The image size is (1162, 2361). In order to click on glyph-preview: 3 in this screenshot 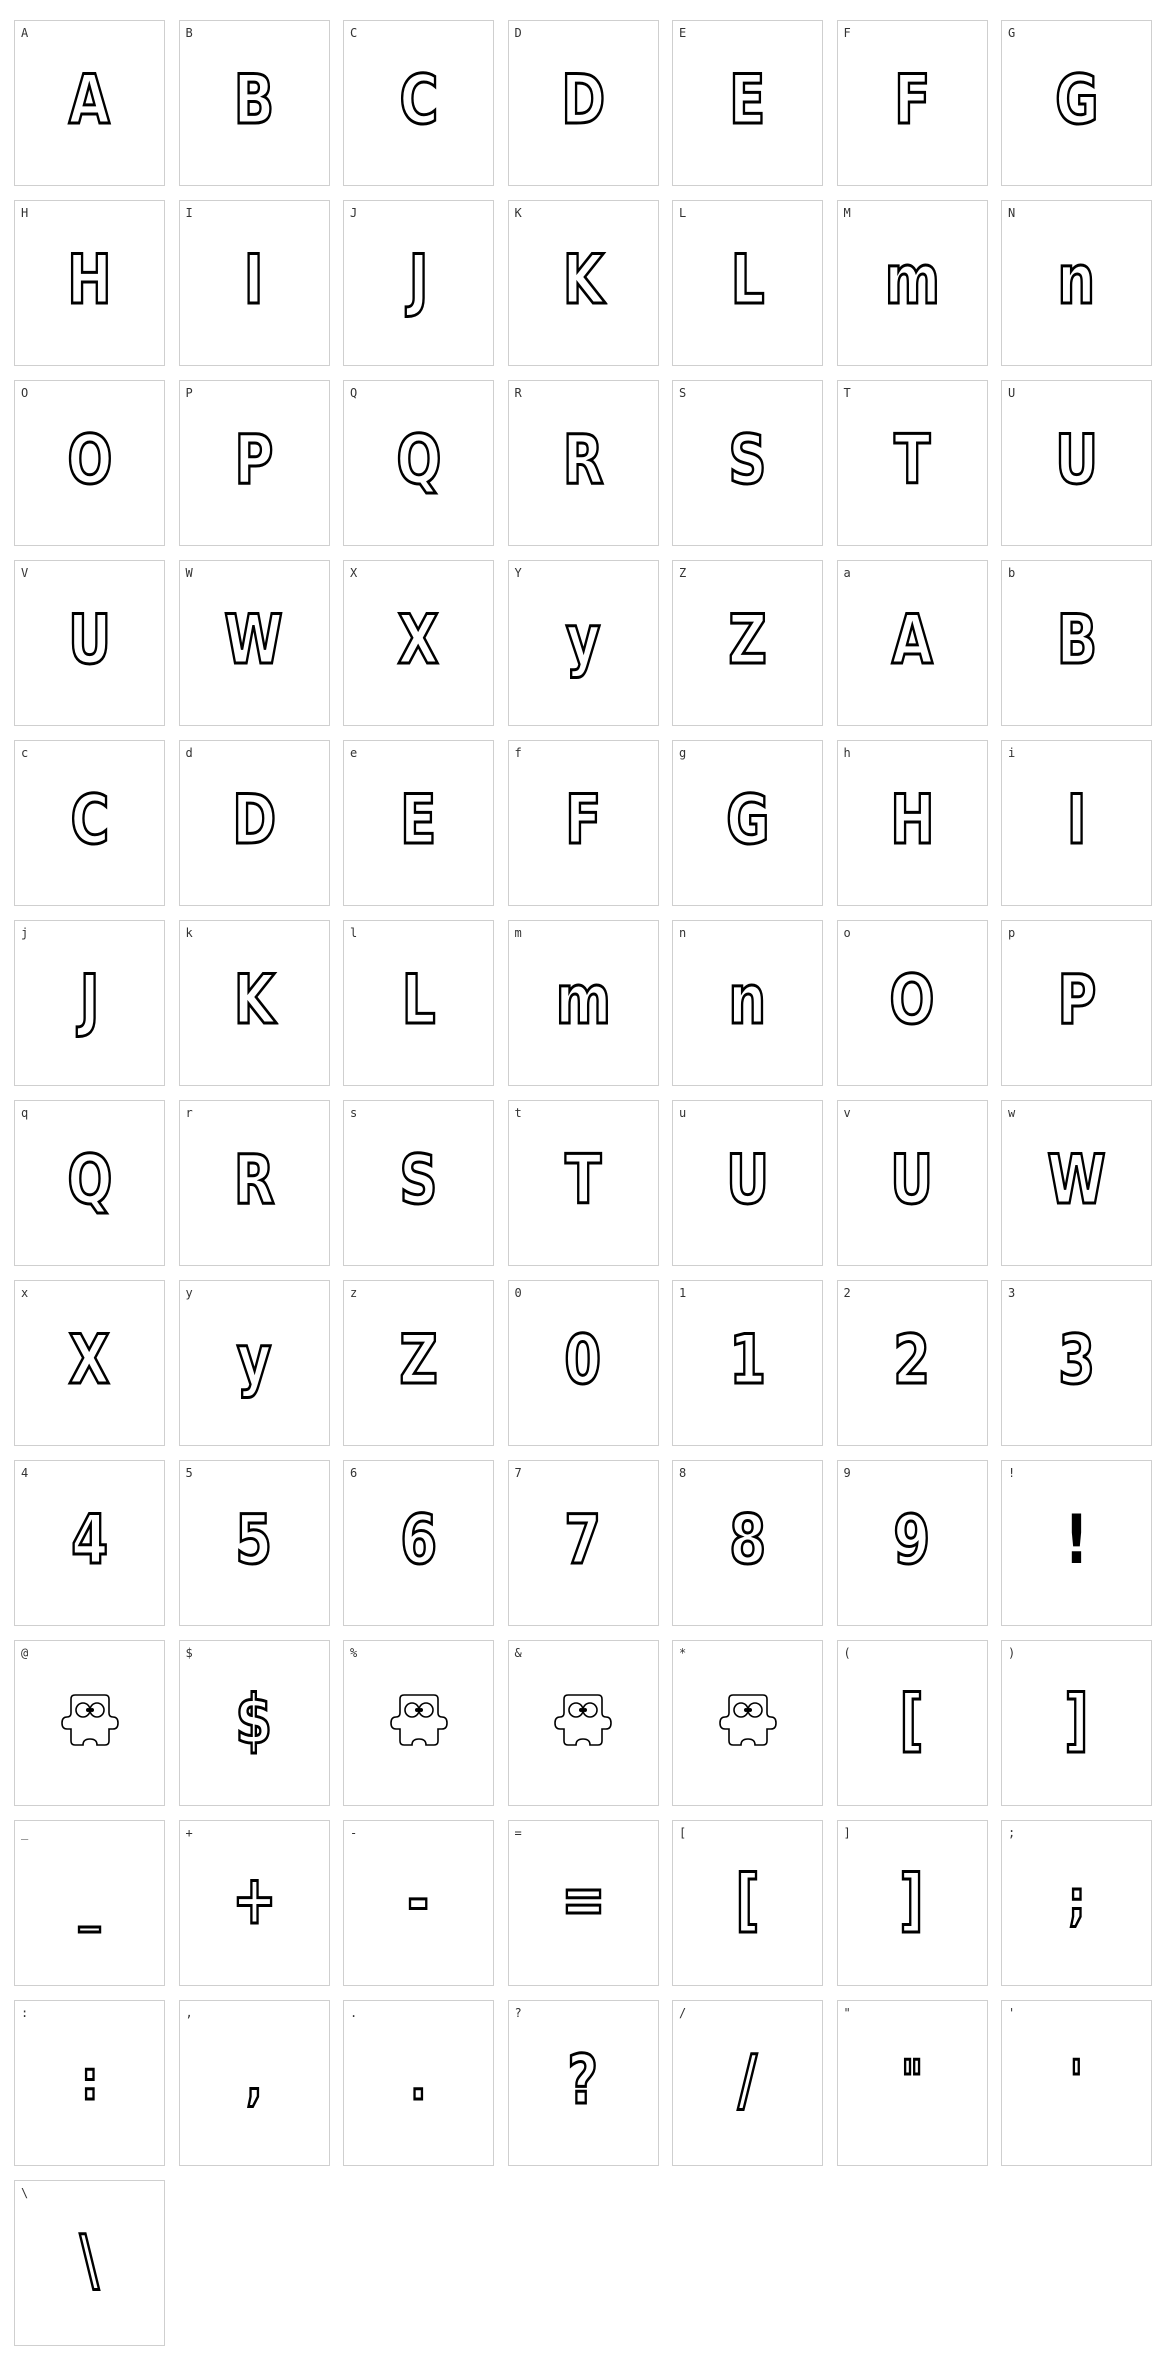, I will do `click(1076, 1361)`.